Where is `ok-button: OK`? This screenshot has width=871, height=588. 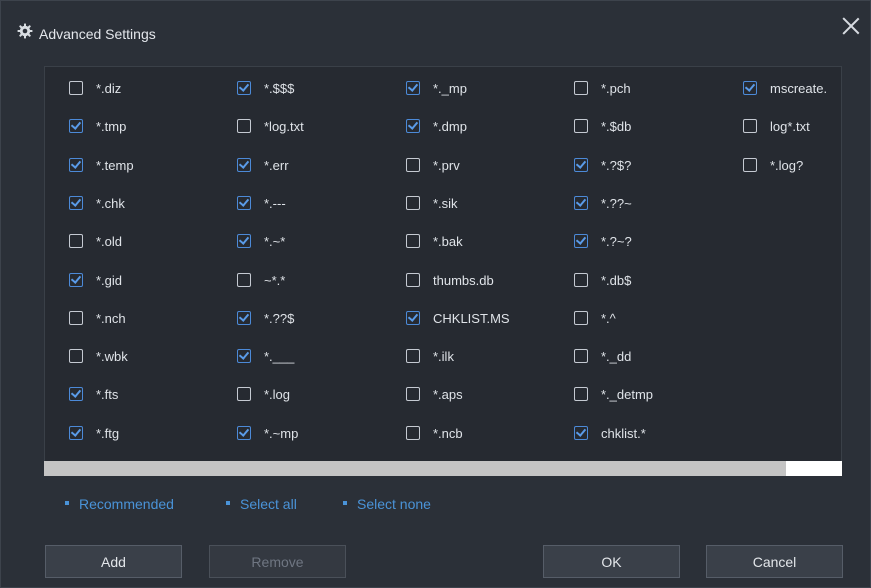 ok-button: OK is located at coordinates (611, 561).